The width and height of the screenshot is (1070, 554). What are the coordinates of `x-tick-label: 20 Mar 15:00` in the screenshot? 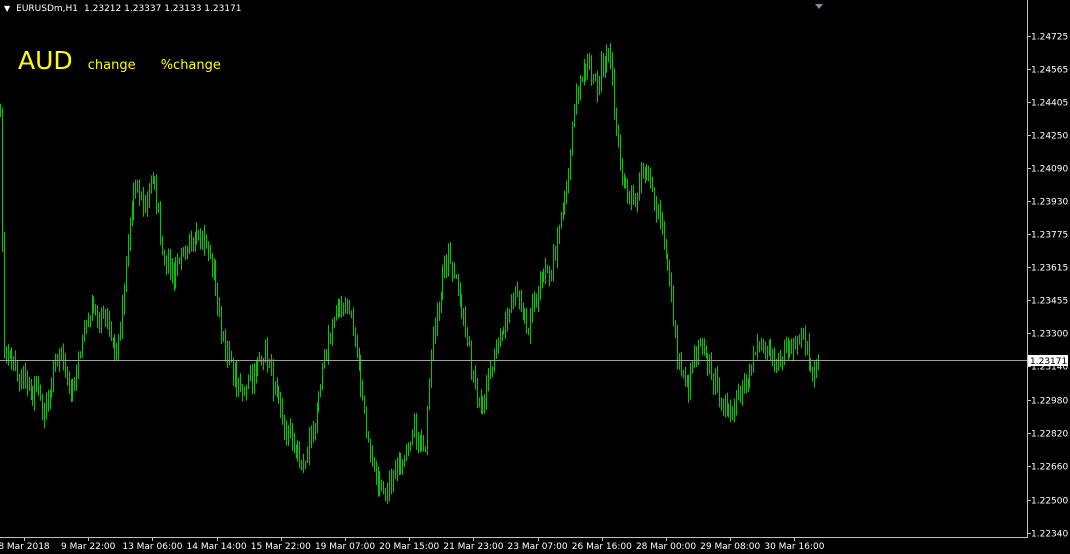 It's located at (409, 547).